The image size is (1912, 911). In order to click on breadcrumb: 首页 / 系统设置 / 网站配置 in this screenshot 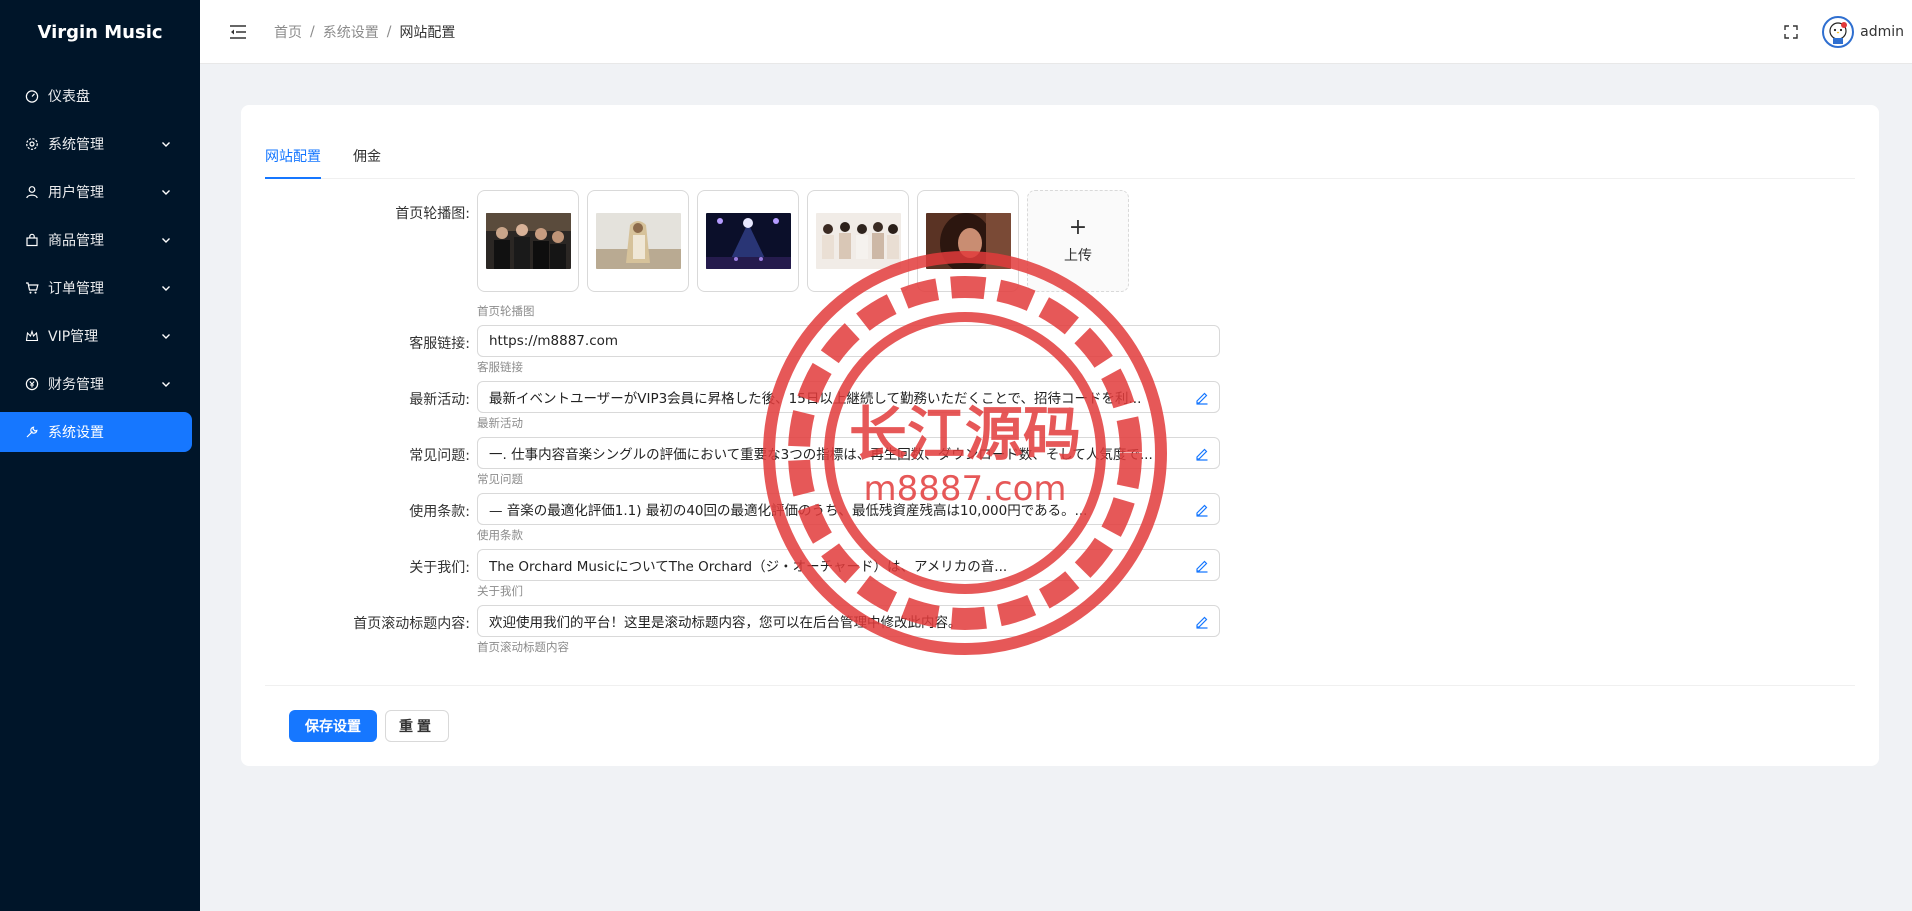, I will do `click(364, 32)`.